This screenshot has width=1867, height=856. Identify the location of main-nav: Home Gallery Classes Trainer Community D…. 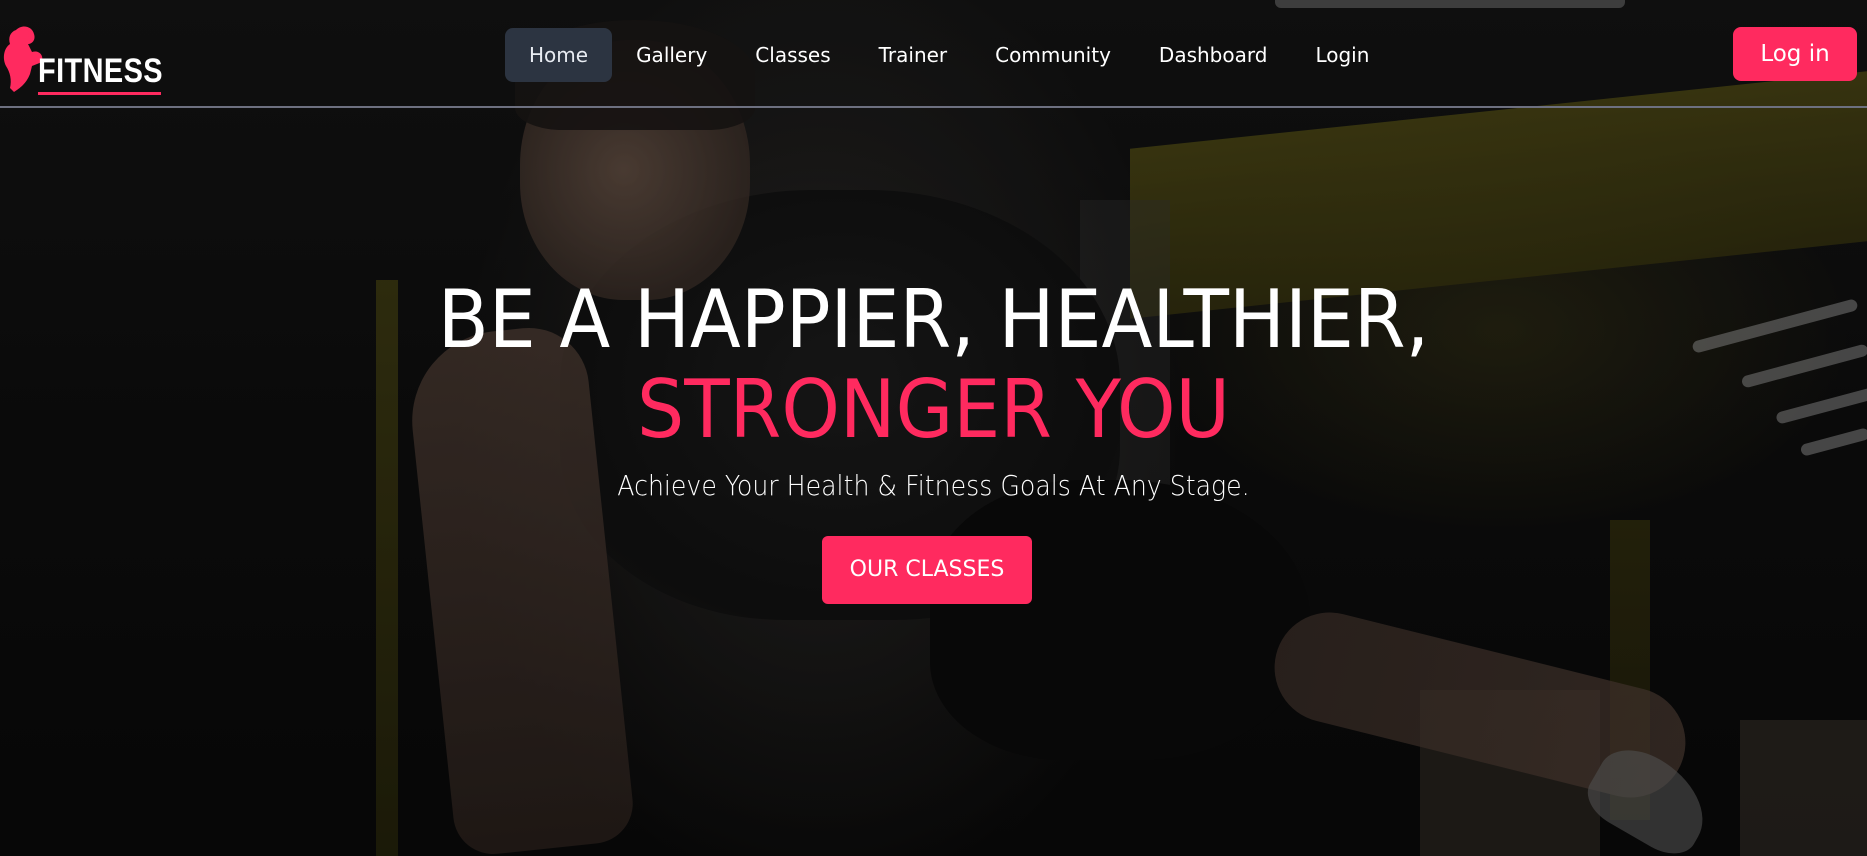
(949, 55).